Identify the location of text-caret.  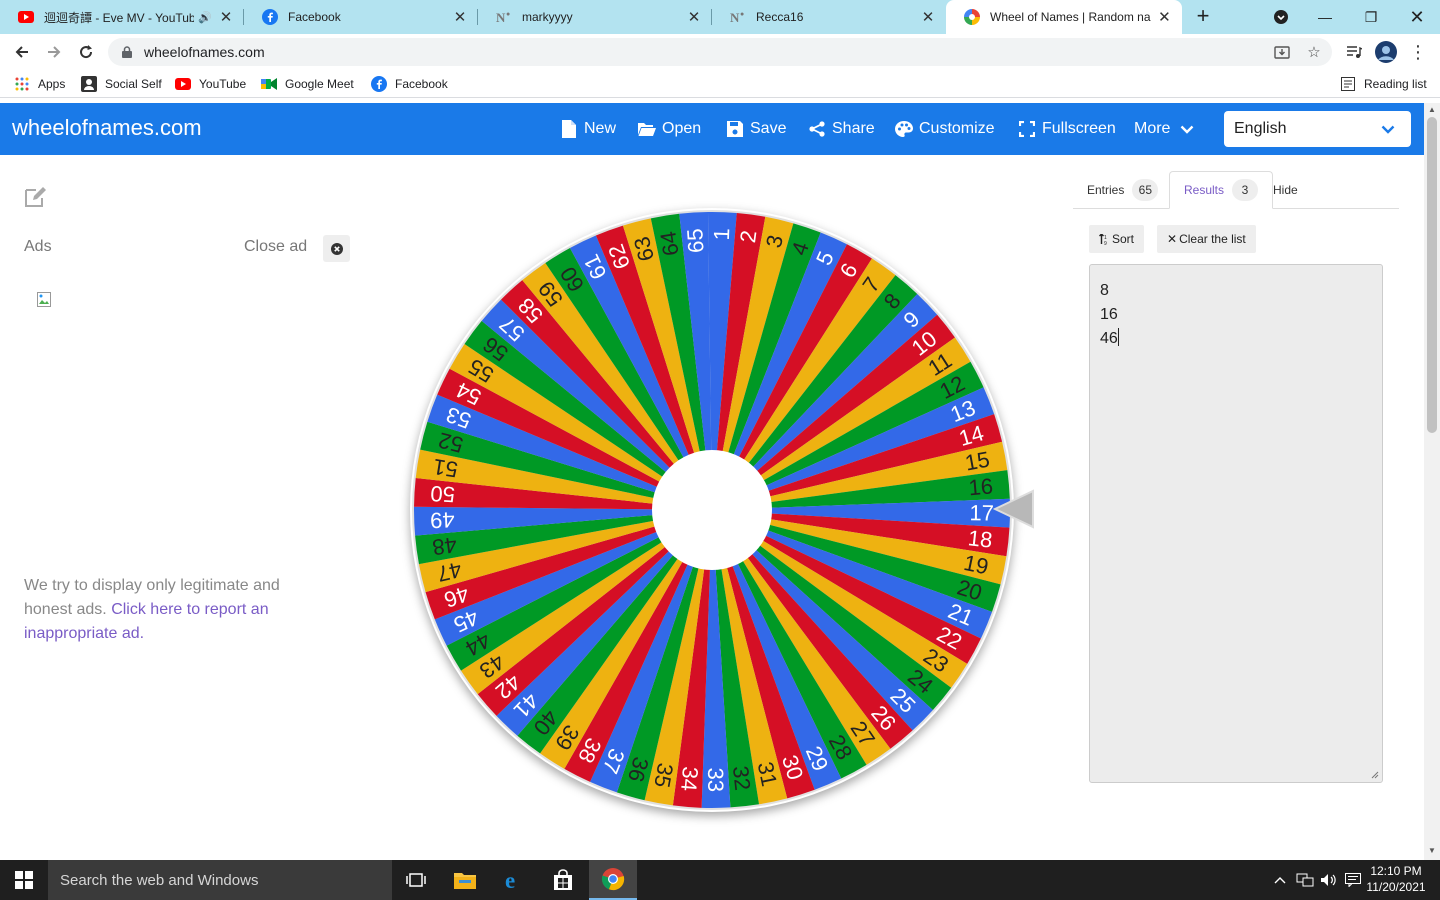
(1118, 337).